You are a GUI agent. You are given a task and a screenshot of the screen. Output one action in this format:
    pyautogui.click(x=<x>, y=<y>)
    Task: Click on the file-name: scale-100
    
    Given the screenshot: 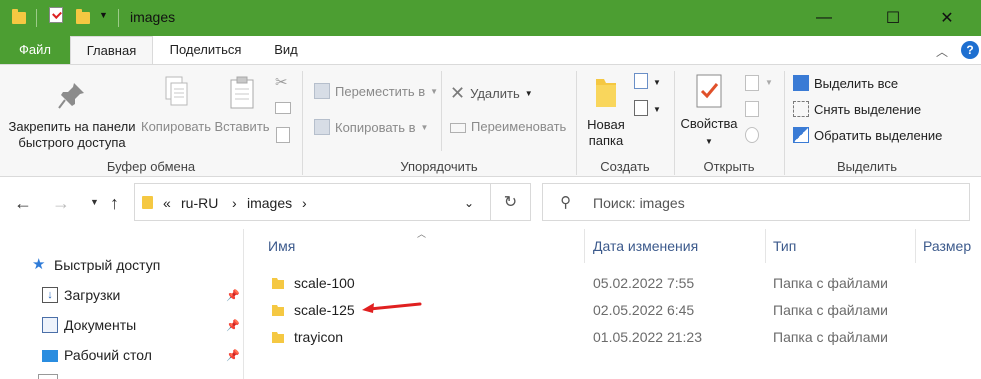 What is the action you would take?
    pyautogui.click(x=324, y=283)
    